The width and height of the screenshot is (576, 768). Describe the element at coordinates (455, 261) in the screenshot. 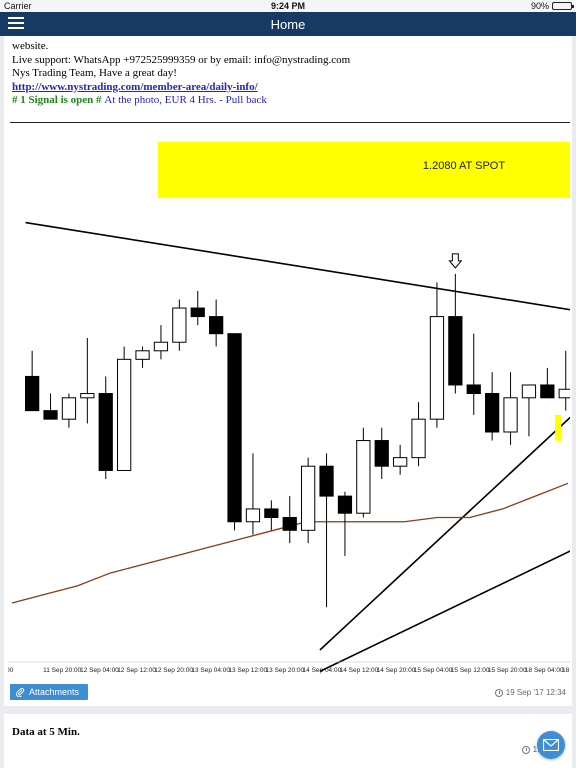

I see `down-arrow-marker` at that location.